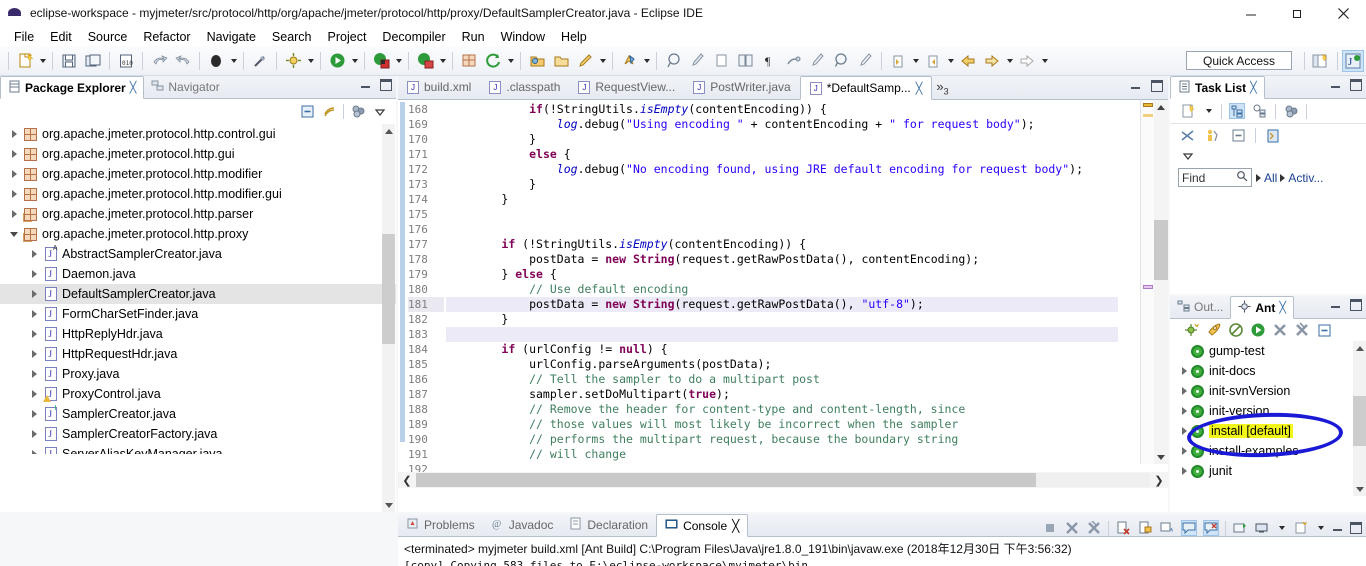 The height and width of the screenshot is (566, 1366). I want to click on quick-fix-icon, so click(817, 61).